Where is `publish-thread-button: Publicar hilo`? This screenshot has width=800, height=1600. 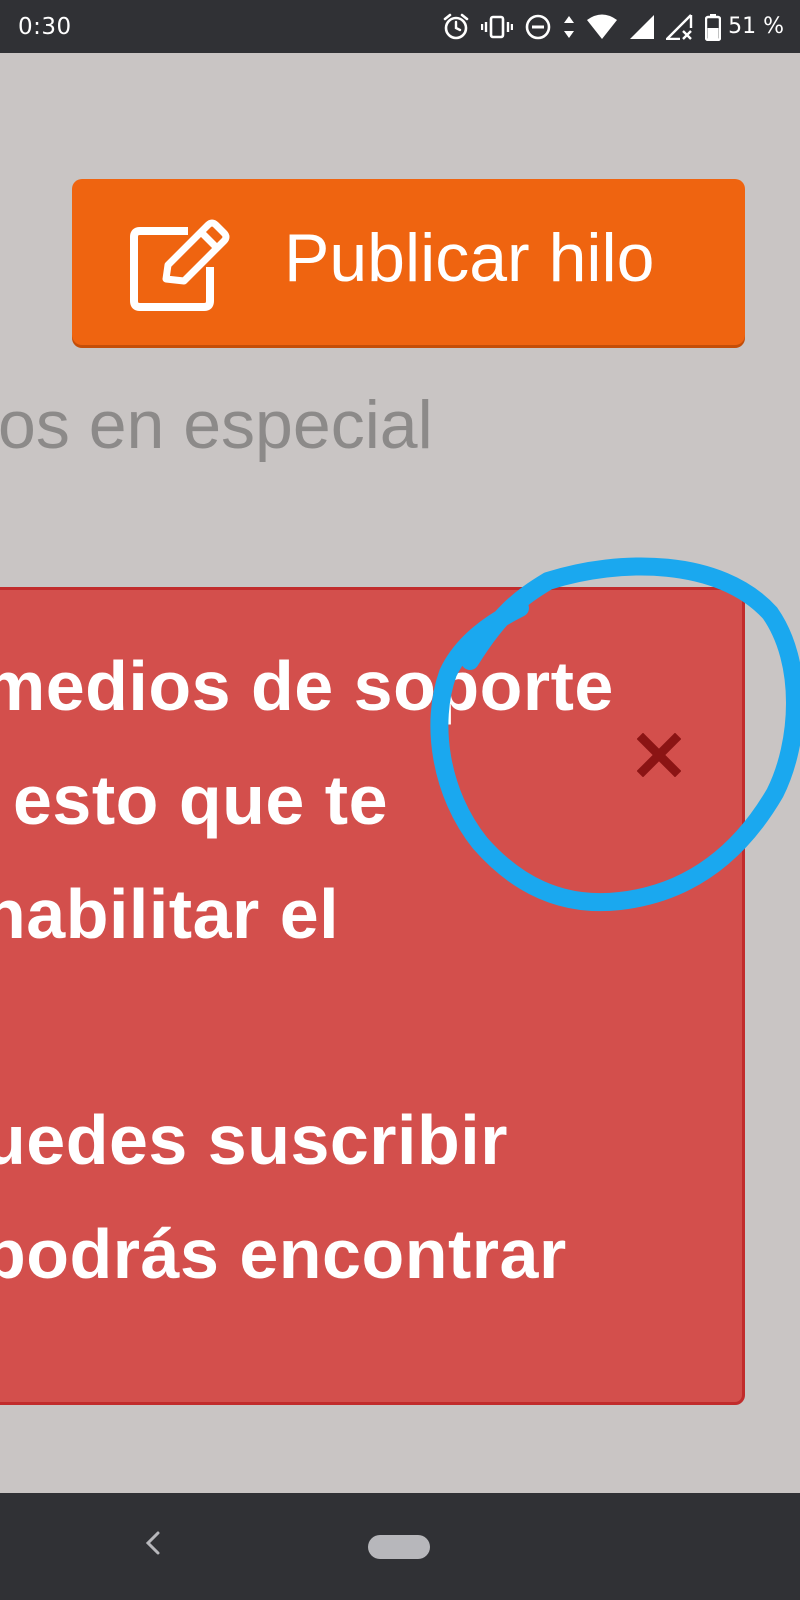
publish-thread-button: Publicar hilo is located at coordinates (408, 262).